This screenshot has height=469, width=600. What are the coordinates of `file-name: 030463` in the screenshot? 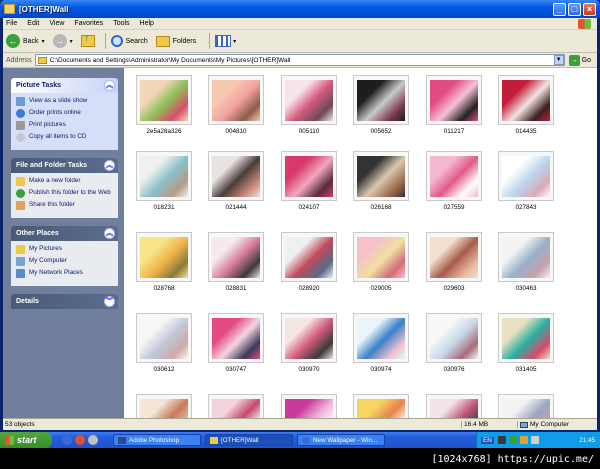 It's located at (526, 288).